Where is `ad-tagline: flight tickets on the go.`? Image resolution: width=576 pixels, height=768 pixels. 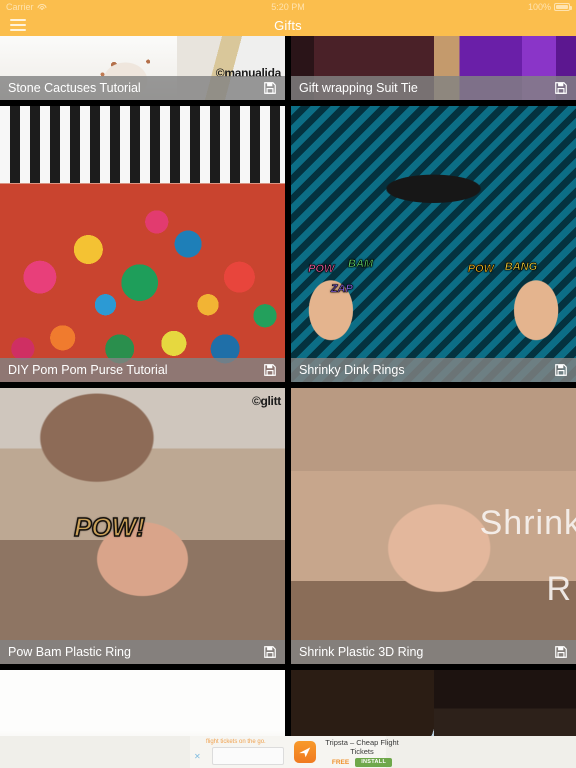 ad-tagline: flight tickets on the go. is located at coordinates (236, 742).